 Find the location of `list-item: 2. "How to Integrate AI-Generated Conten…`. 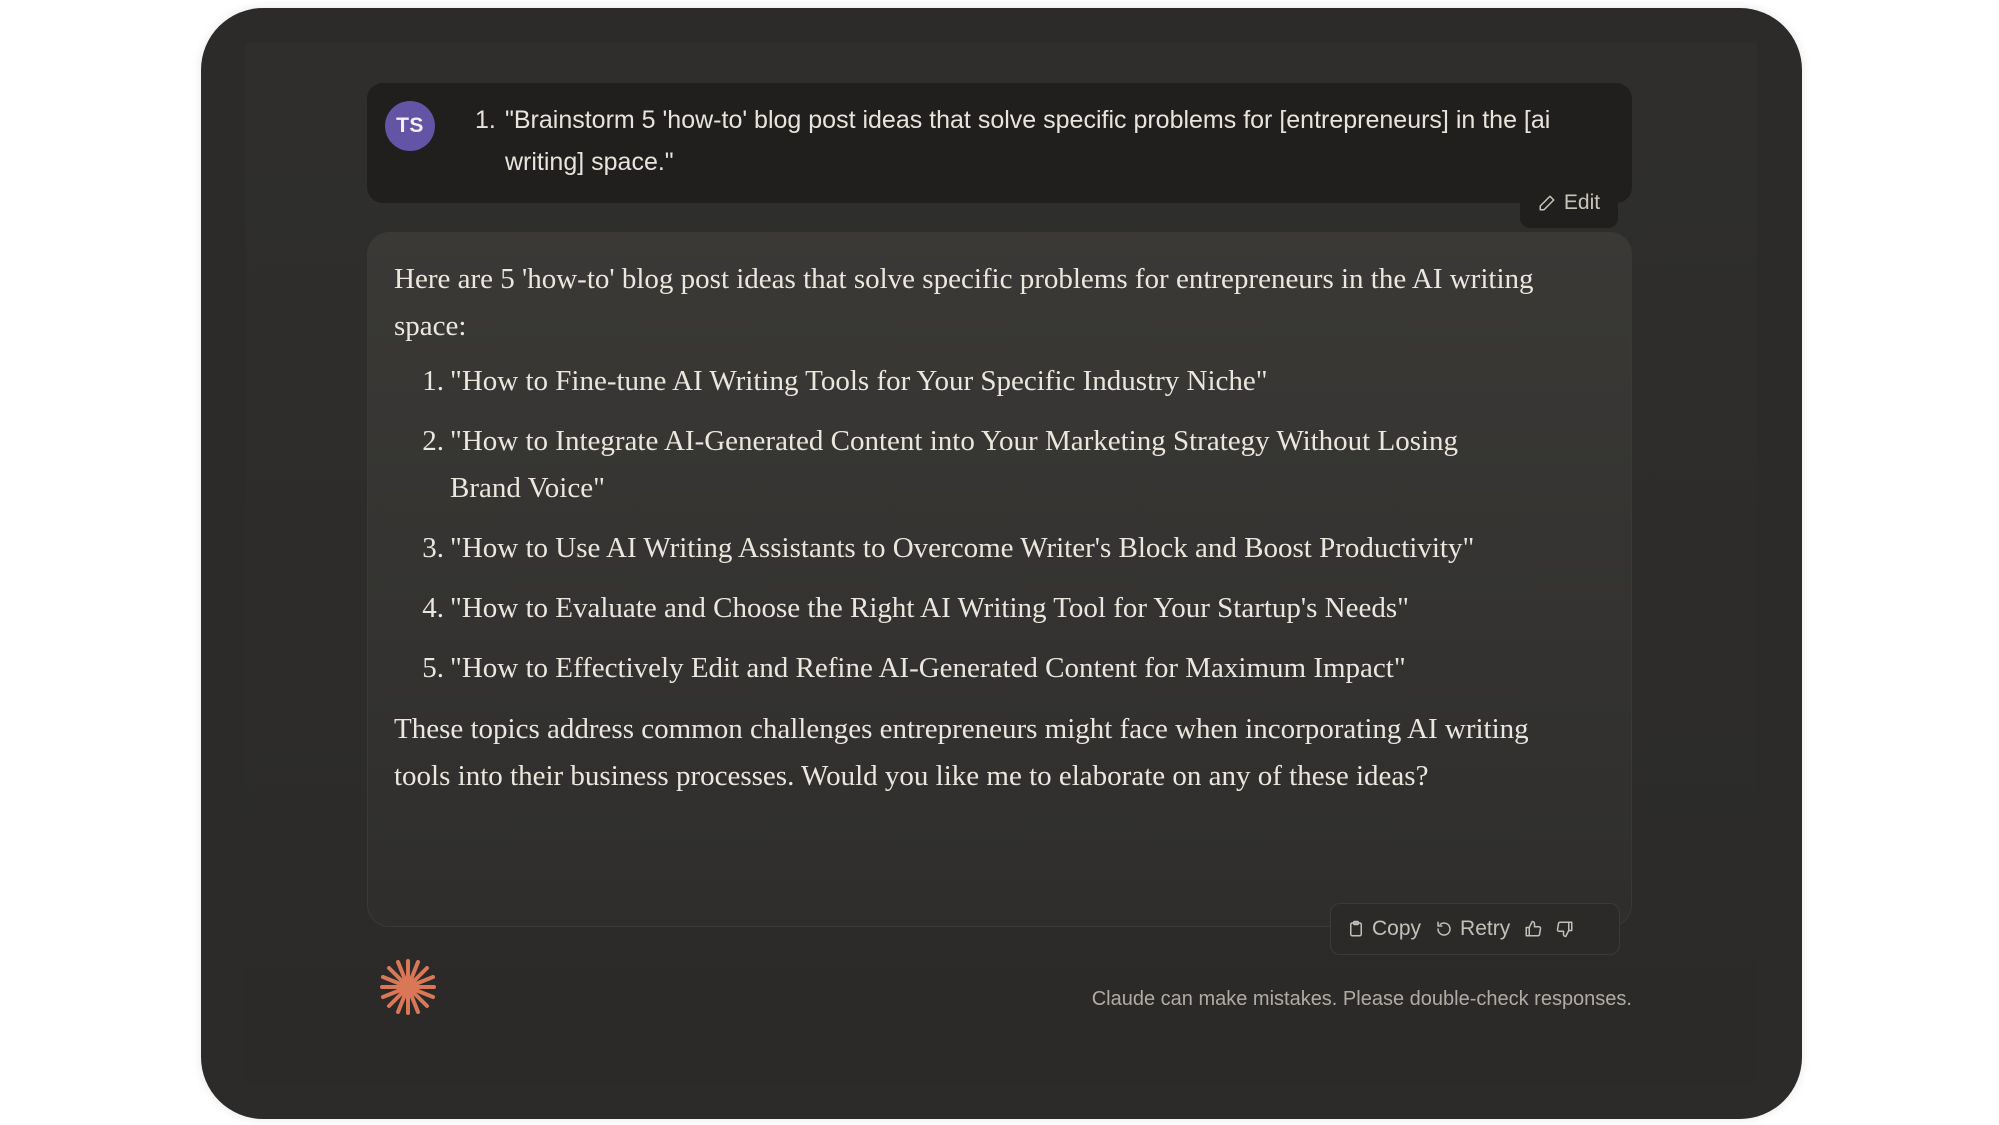

list-item: 2. "How to Integrate AI-Generated Conten… is located at coordinates (974, 465).